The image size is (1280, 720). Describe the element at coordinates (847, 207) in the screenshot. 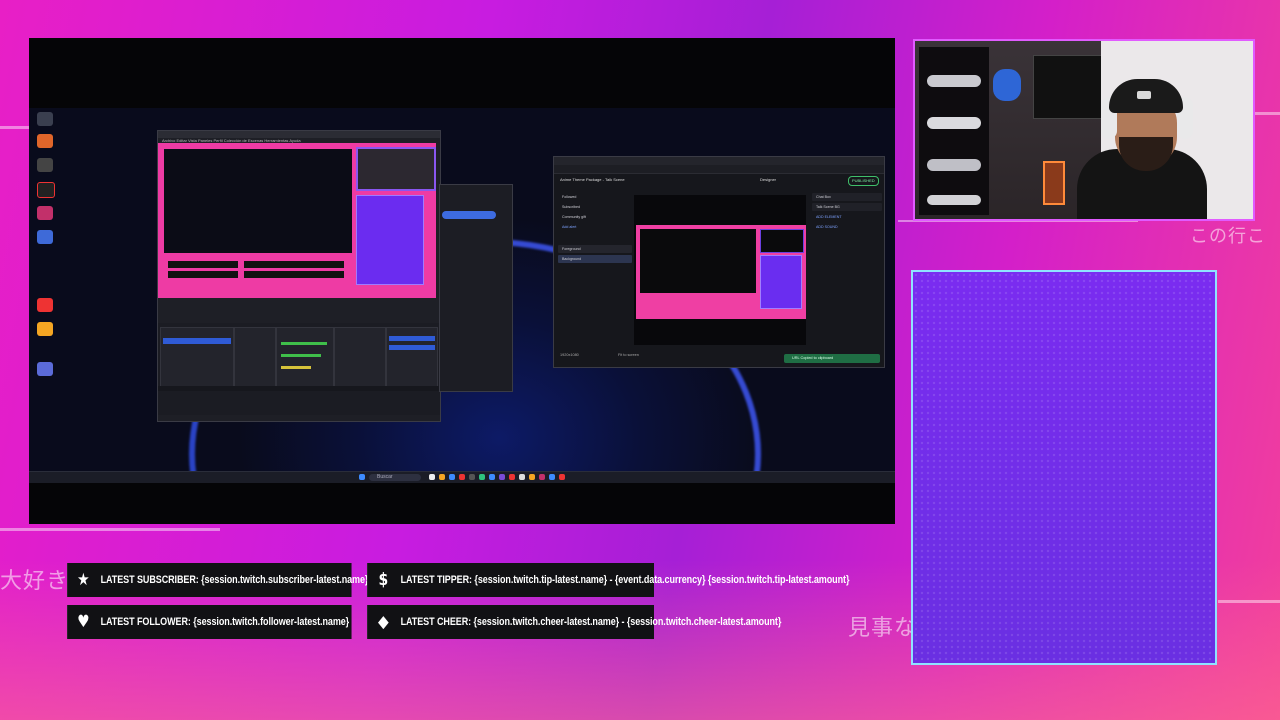

I see `element-item: Talk Scene BG` at that location.